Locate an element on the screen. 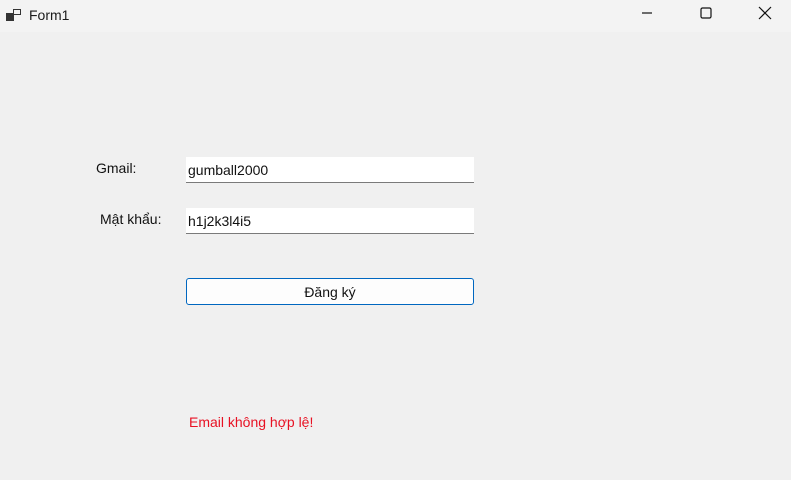 The width and height of the screenshot is (791, 480). minimize-button is located at coordinates (647, 15).